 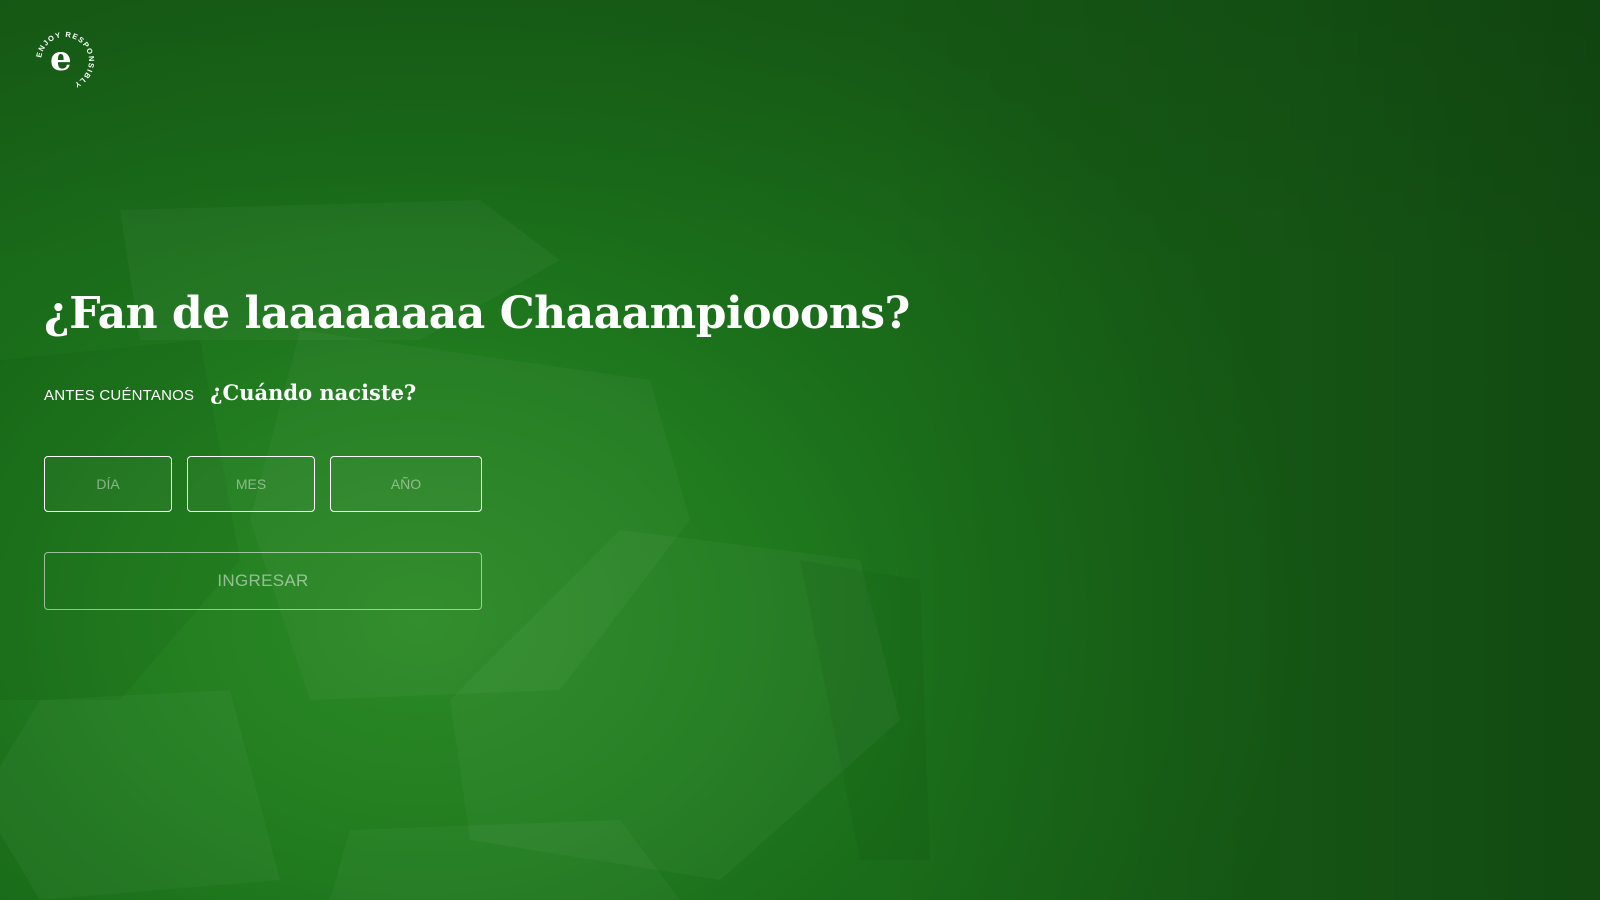 What do you see at coordinates (119, 395) in the screenshot?
I see `prompt-label: ANTES CUÉNTANOS` at bounding box center [119, 395].